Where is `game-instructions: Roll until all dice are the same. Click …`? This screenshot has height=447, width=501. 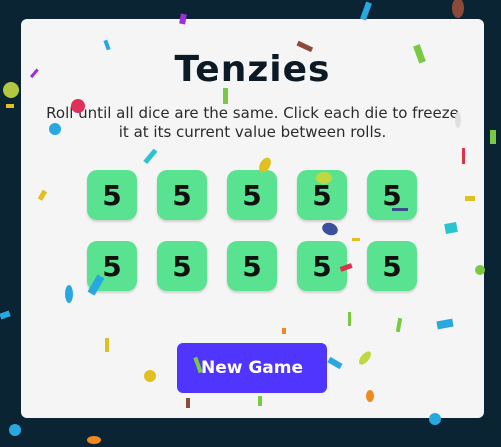 game-instructions: Roll until all dice are the same. Click … is located at coordinates (252, 122).